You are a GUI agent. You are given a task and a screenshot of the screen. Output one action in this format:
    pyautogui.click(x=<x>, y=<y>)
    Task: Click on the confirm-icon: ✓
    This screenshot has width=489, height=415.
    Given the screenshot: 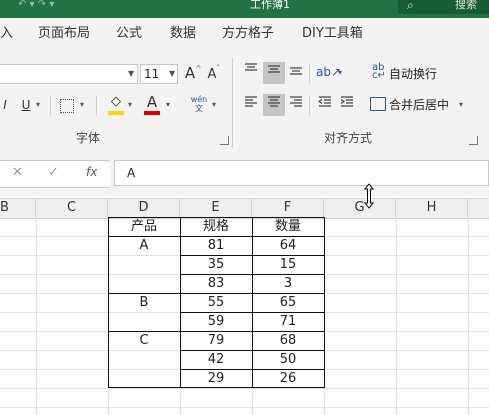 What is the action you would take?
    pyautogui.click(x=53, y=172)
    